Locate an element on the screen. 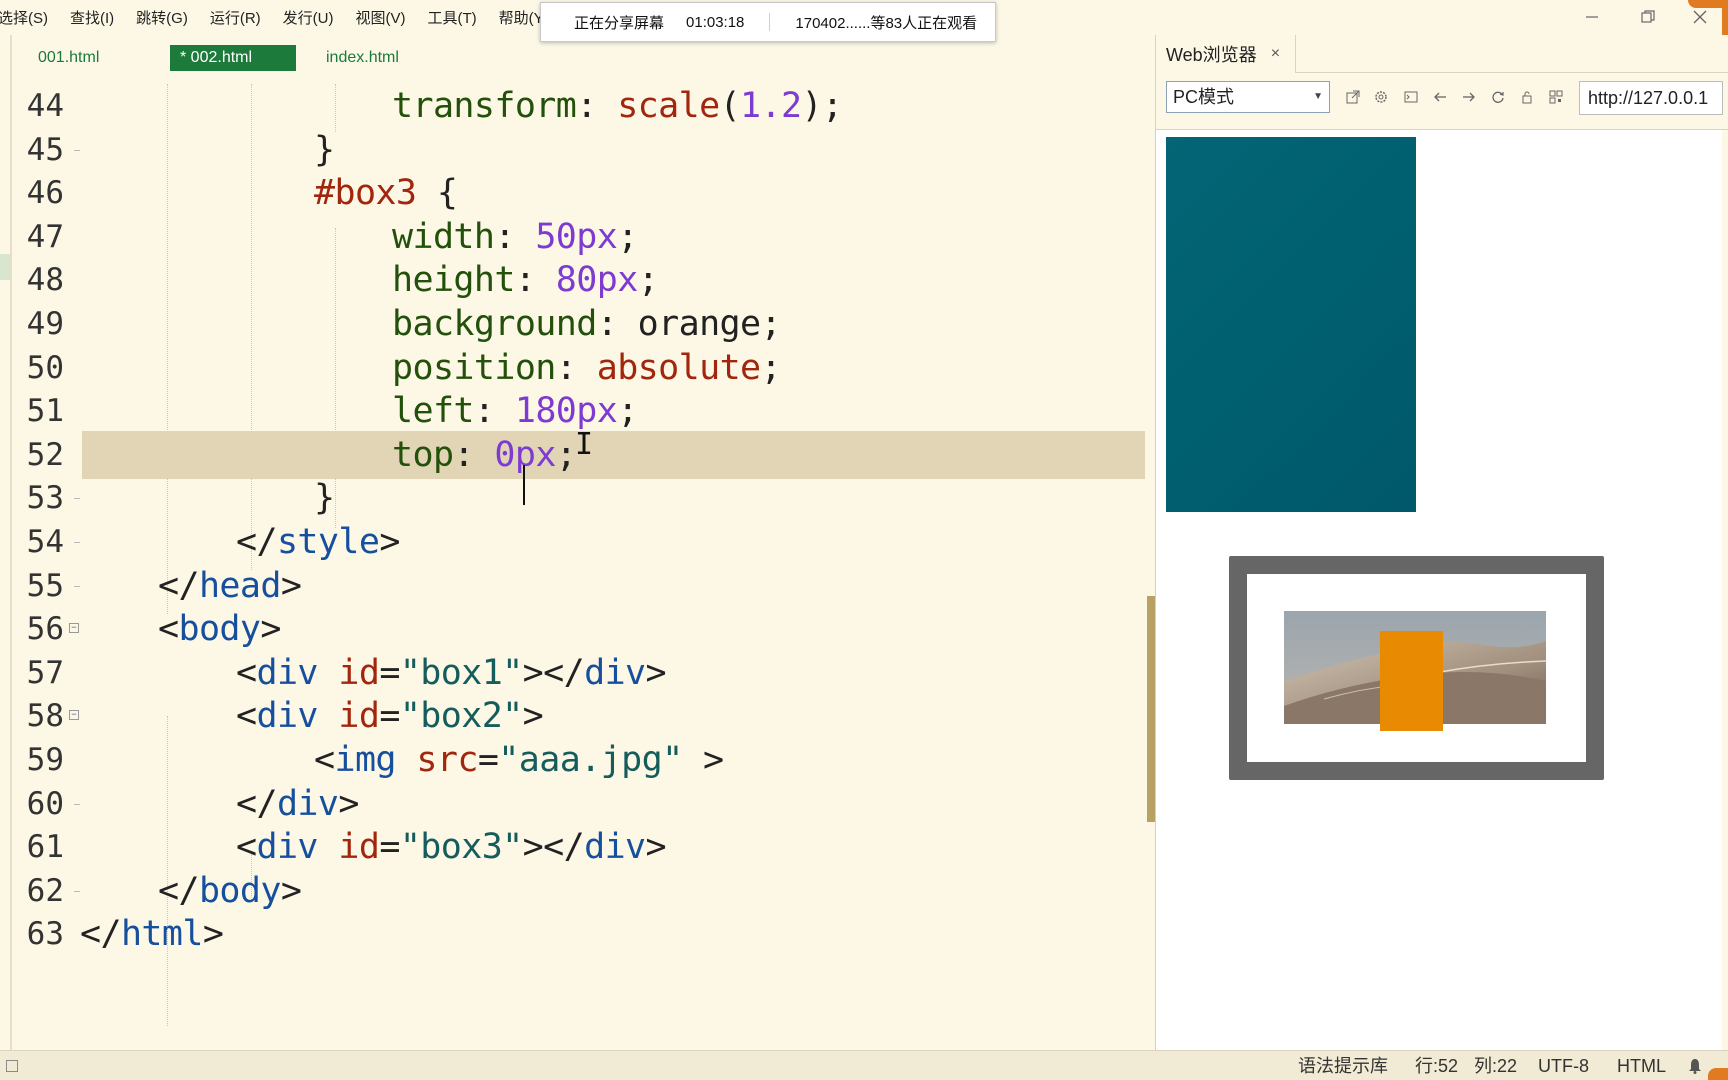 This screenshot has width=1728, height=1080. code-line: 62 </body> is located at coordinates (575, 891).